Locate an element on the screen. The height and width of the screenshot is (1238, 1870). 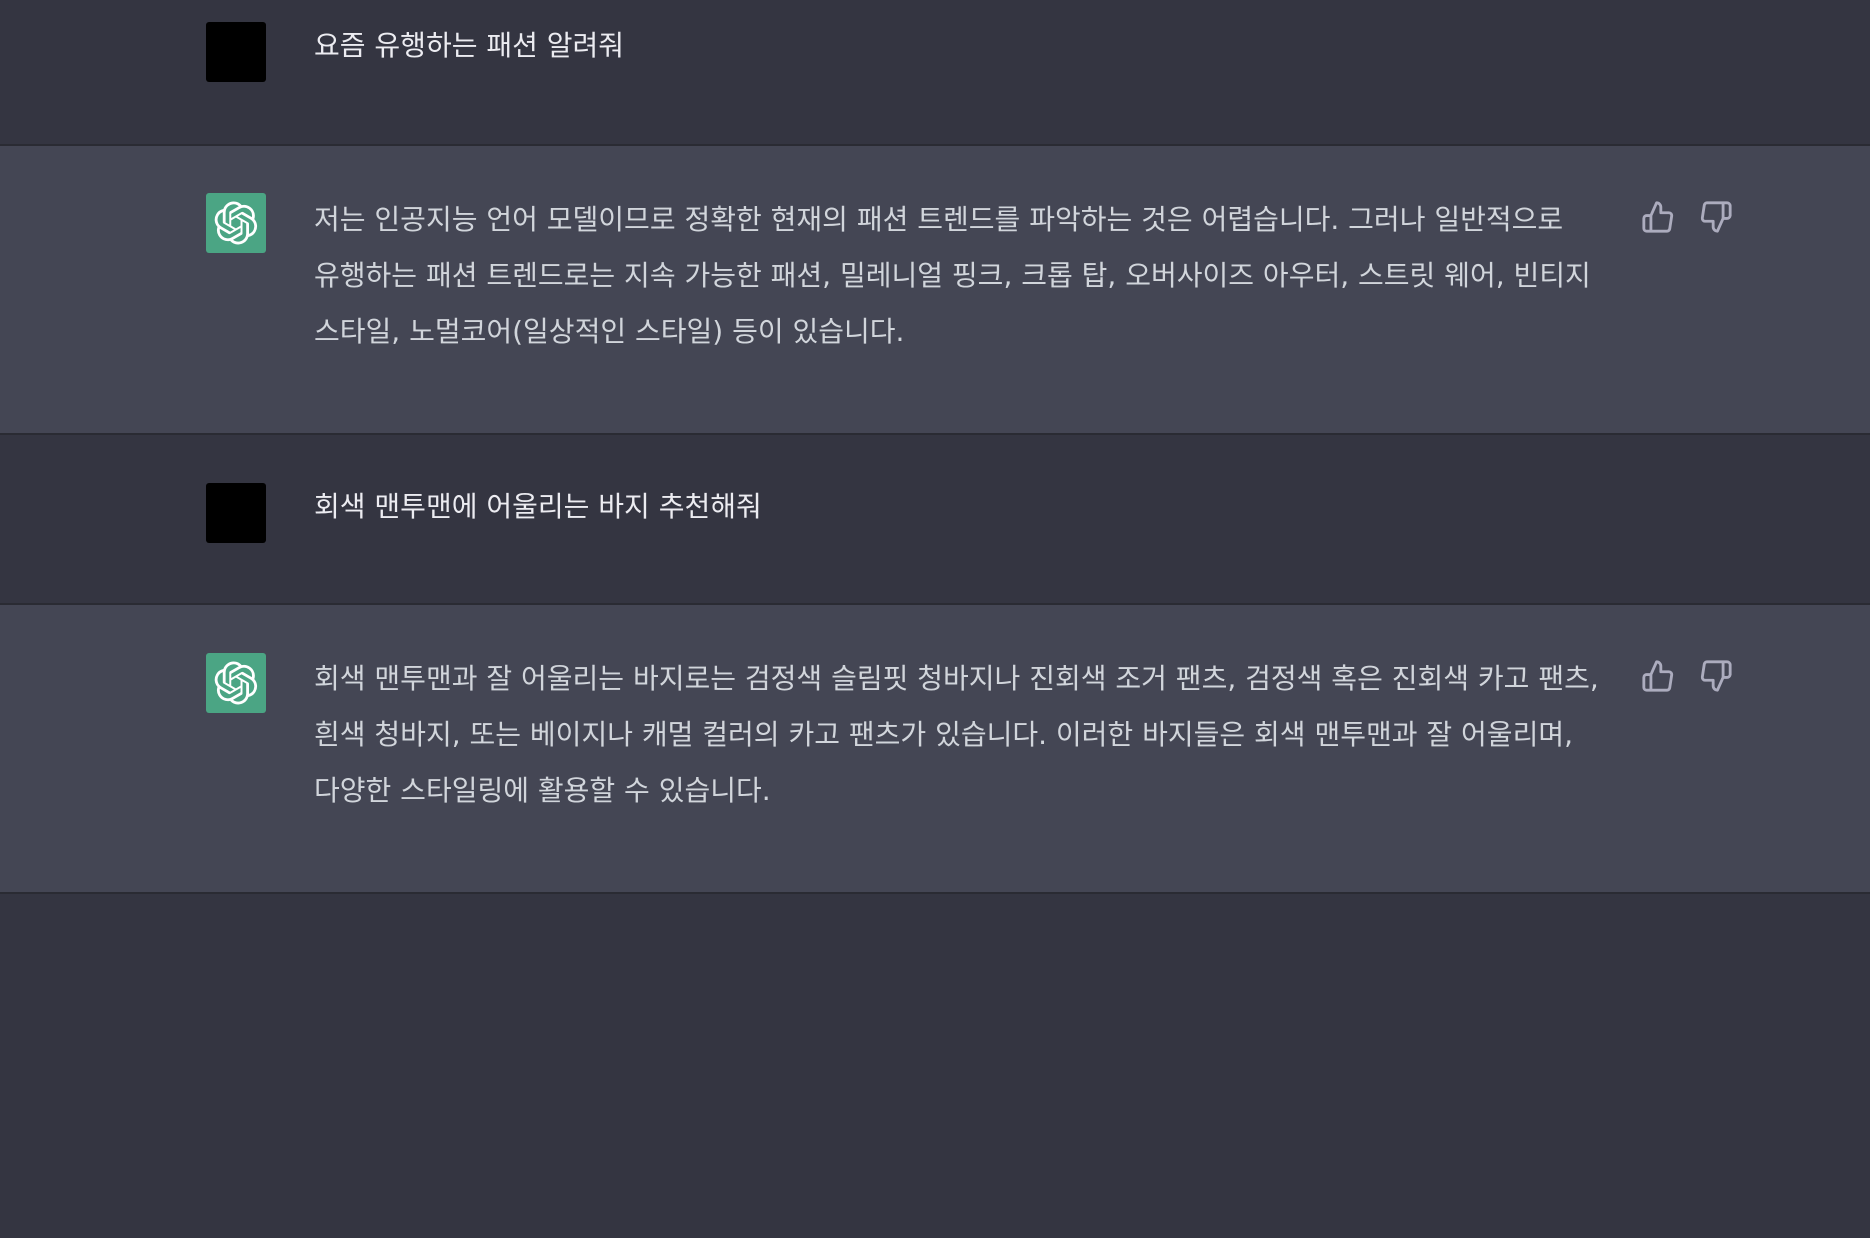
user-message-row: 회색 맨투맨에 어울리는 바지 추천해줘 is located at coordinates (935, 519).